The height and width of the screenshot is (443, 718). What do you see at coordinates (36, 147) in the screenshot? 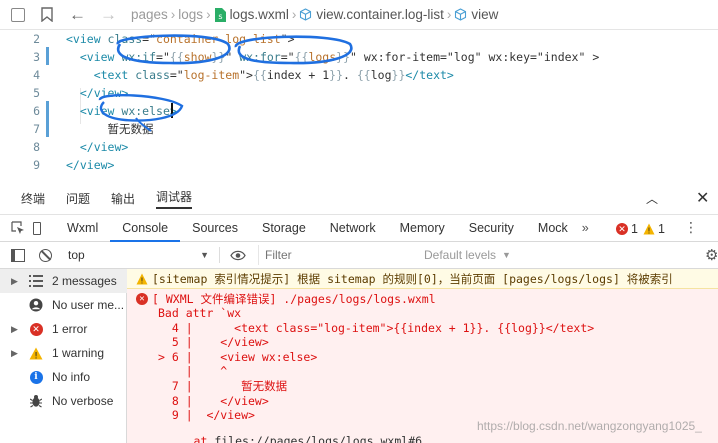
I see `line-number: 8` at bounding box center [36, 147].